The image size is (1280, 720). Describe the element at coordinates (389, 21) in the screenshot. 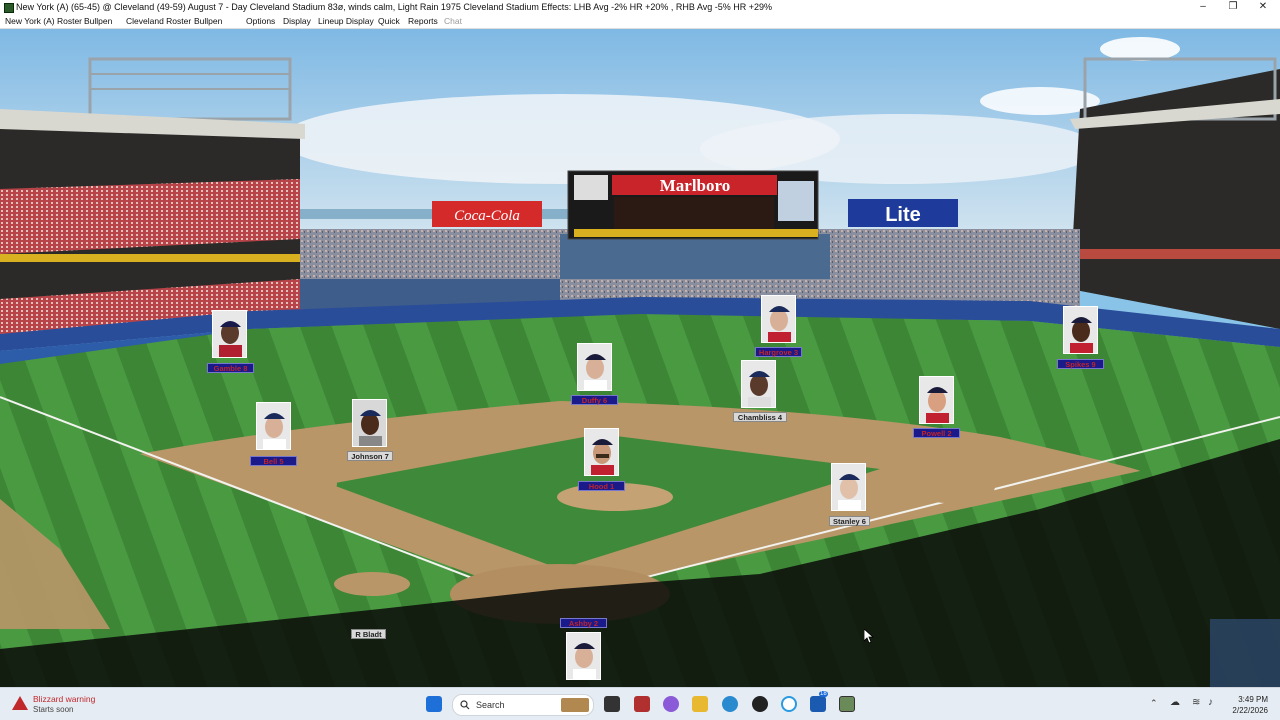

I see `menu-quick: Quick` at that location.